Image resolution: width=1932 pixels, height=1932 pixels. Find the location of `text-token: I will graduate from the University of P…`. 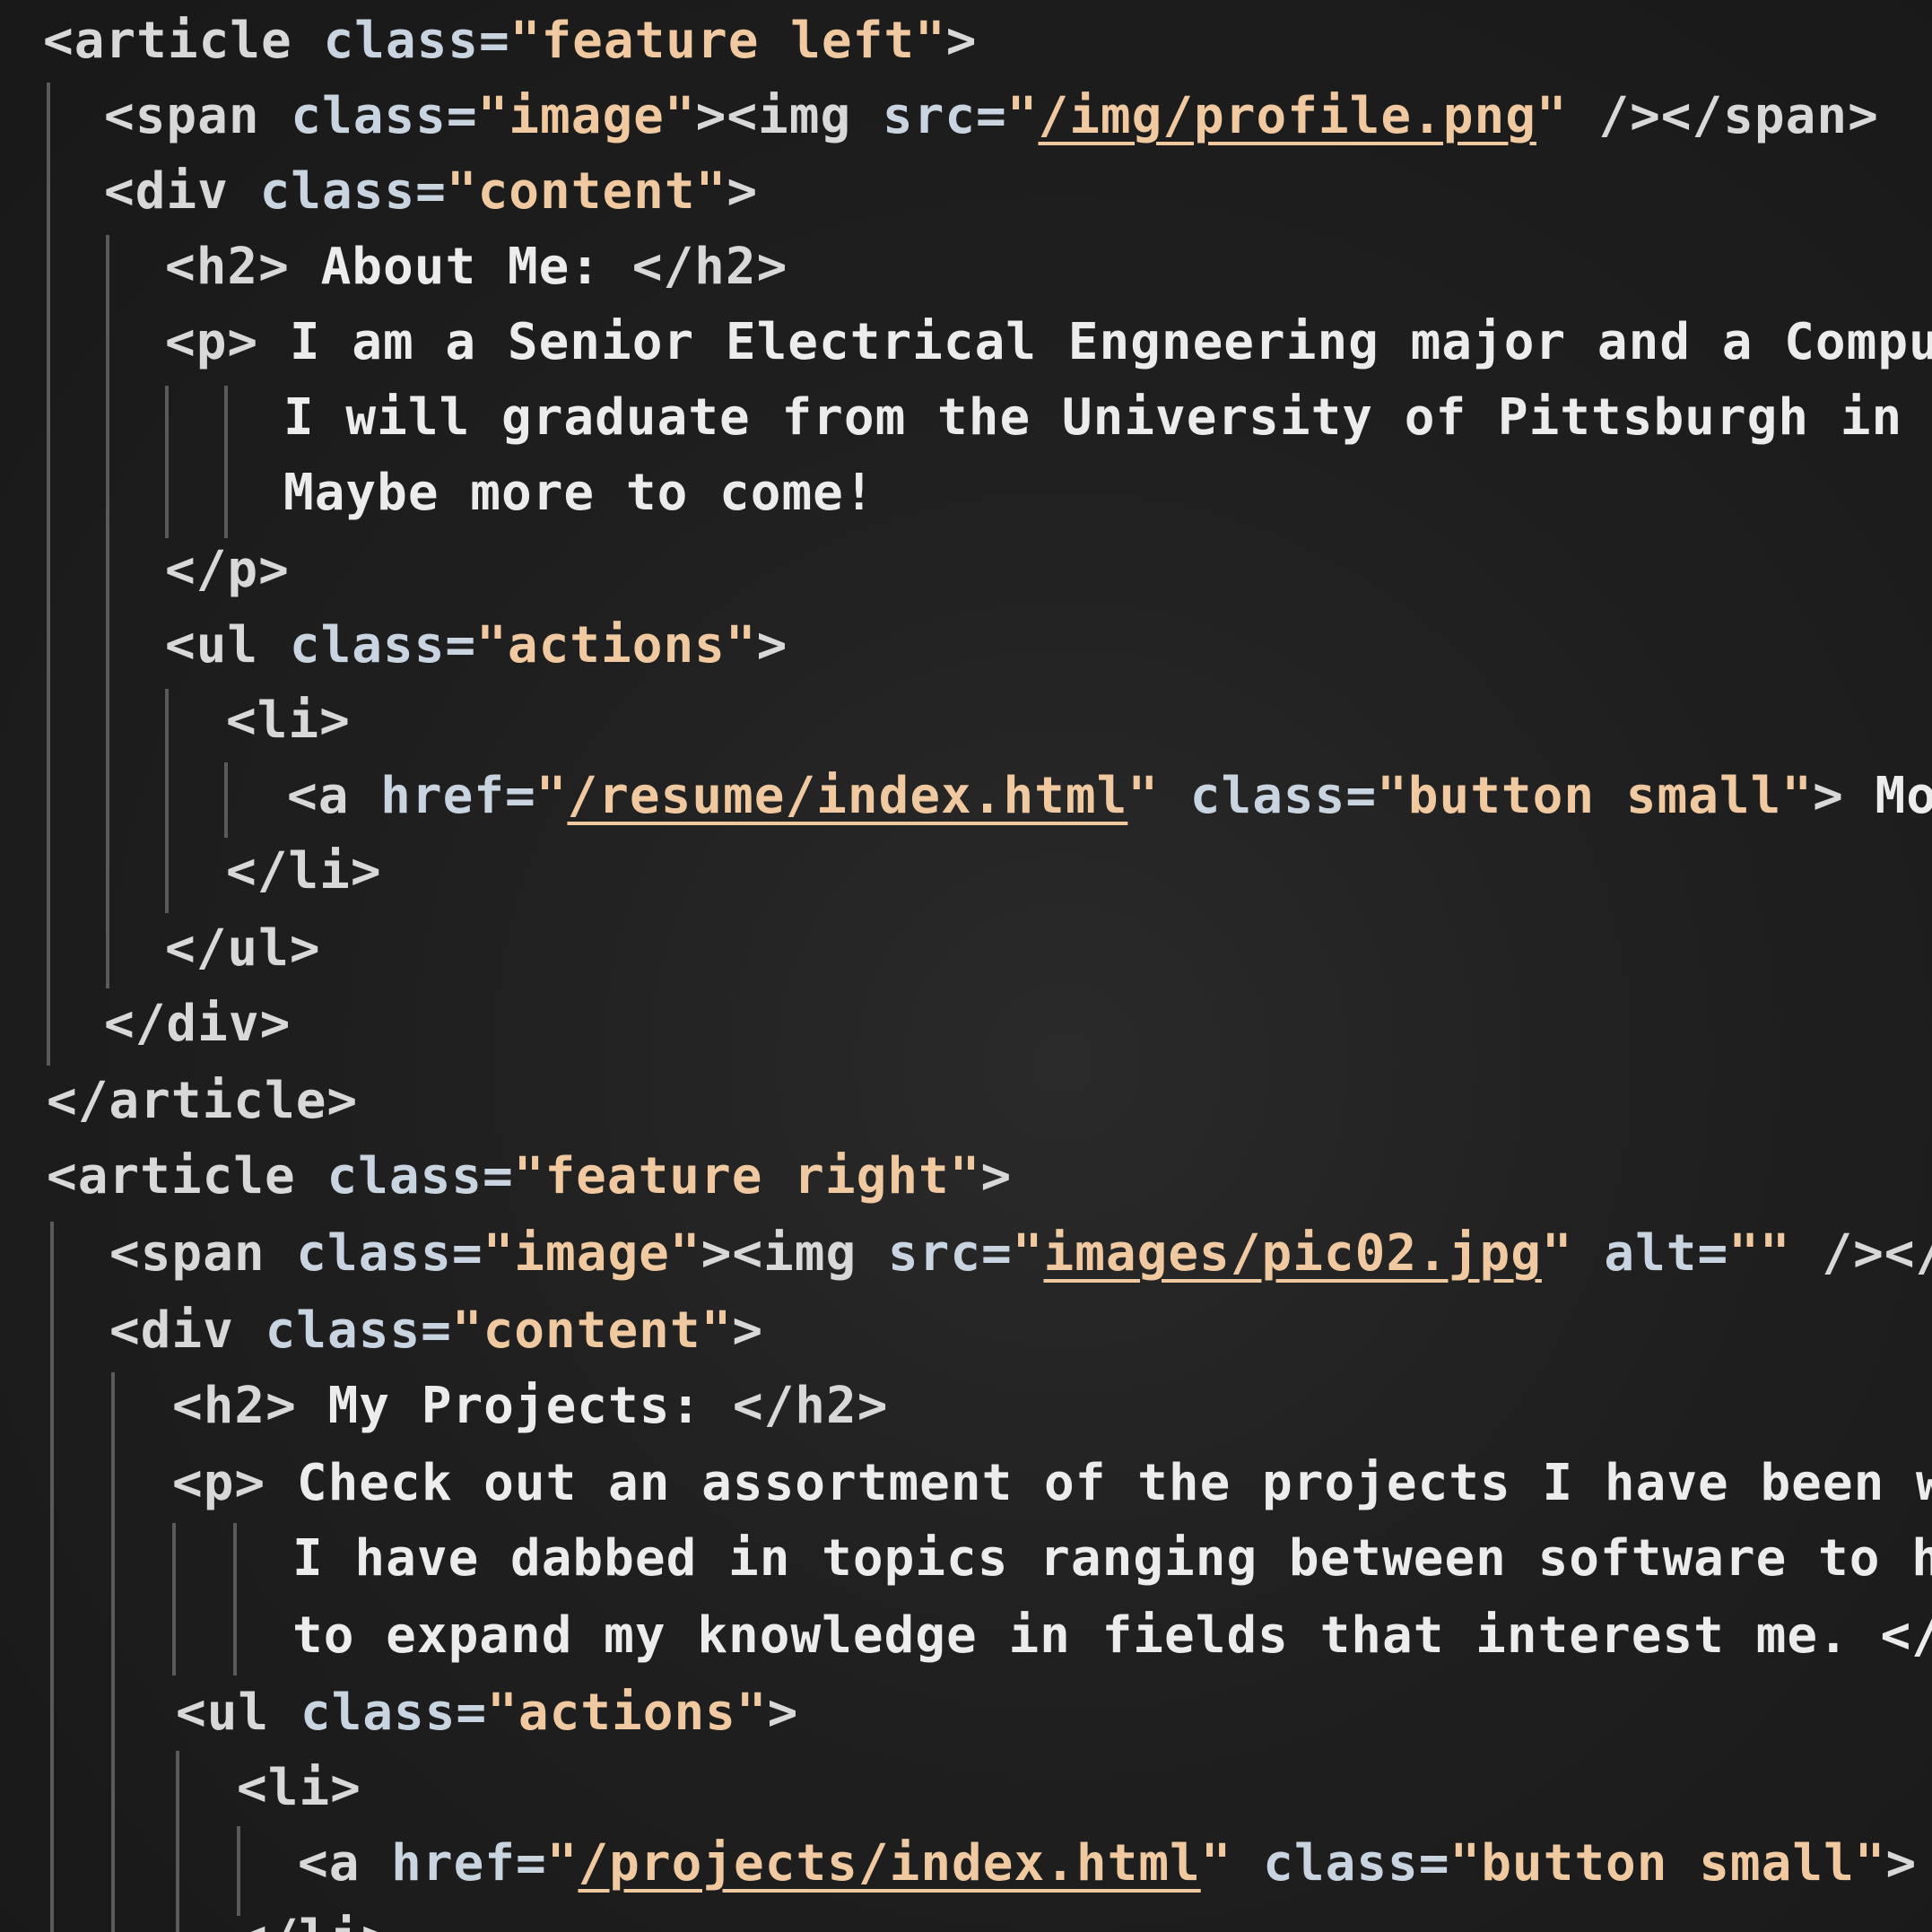

text-token: I will graduate from the University of P… is located at coordinates (1107, 417).